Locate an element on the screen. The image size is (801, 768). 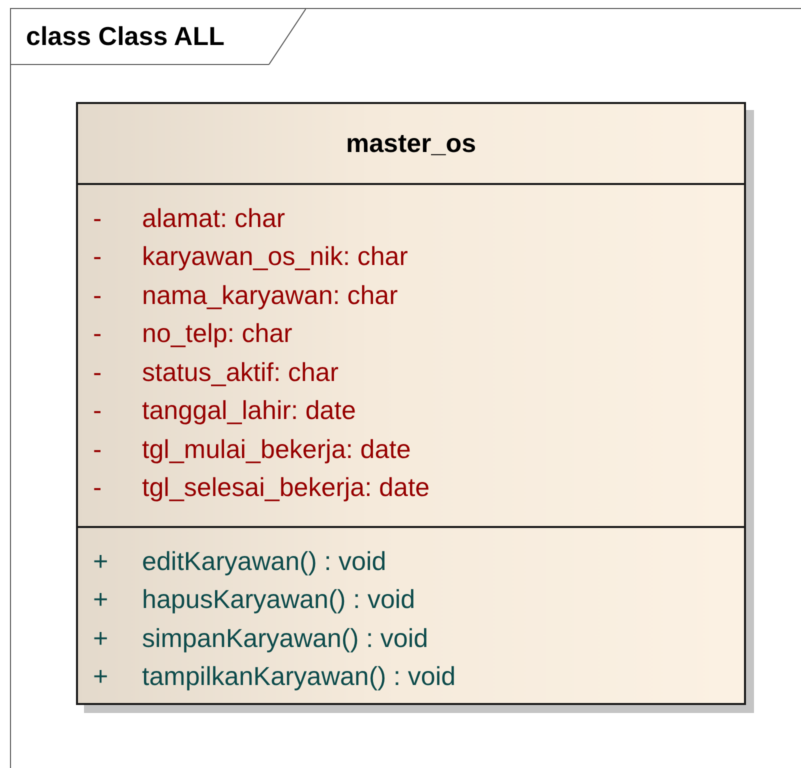
attribute-text: no_telp: char is located at coordinates (217, 334).